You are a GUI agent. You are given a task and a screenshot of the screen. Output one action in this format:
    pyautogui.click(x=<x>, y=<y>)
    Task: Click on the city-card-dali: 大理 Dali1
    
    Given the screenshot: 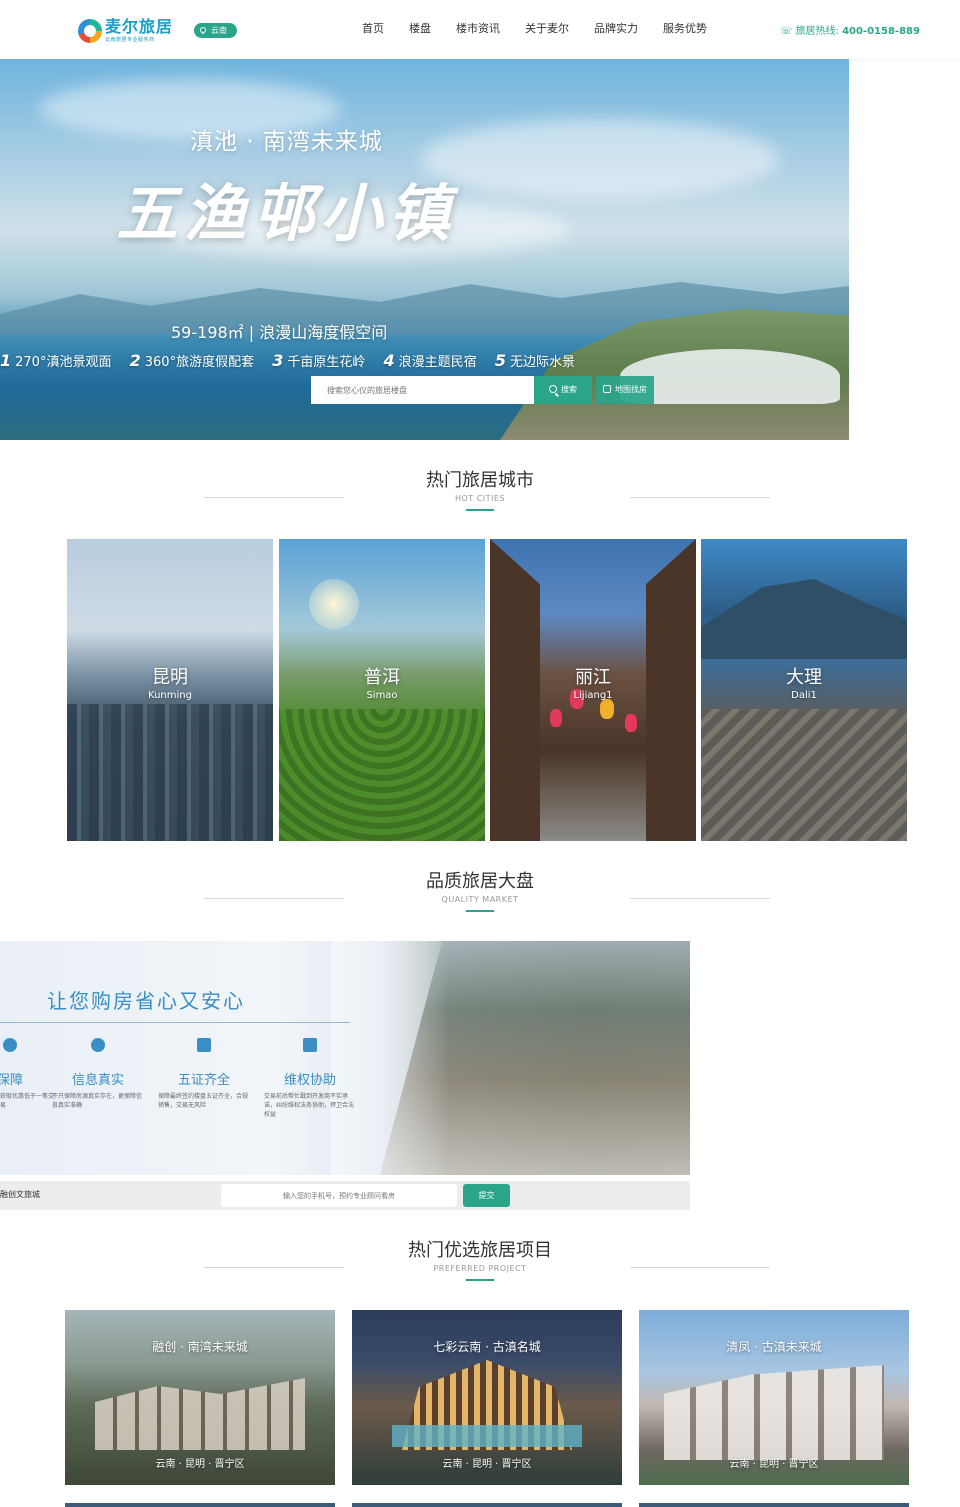 What is the action you would take?
    pyautogui.click(x=804, y=690)
    